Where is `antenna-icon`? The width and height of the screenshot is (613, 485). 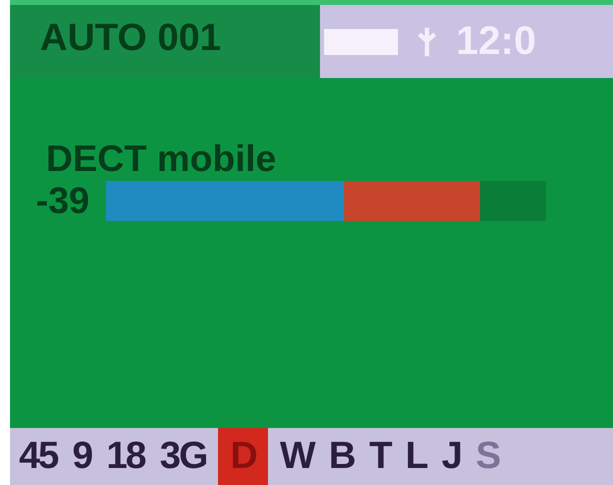 antenna-icon is located at coordinates (427, 41).